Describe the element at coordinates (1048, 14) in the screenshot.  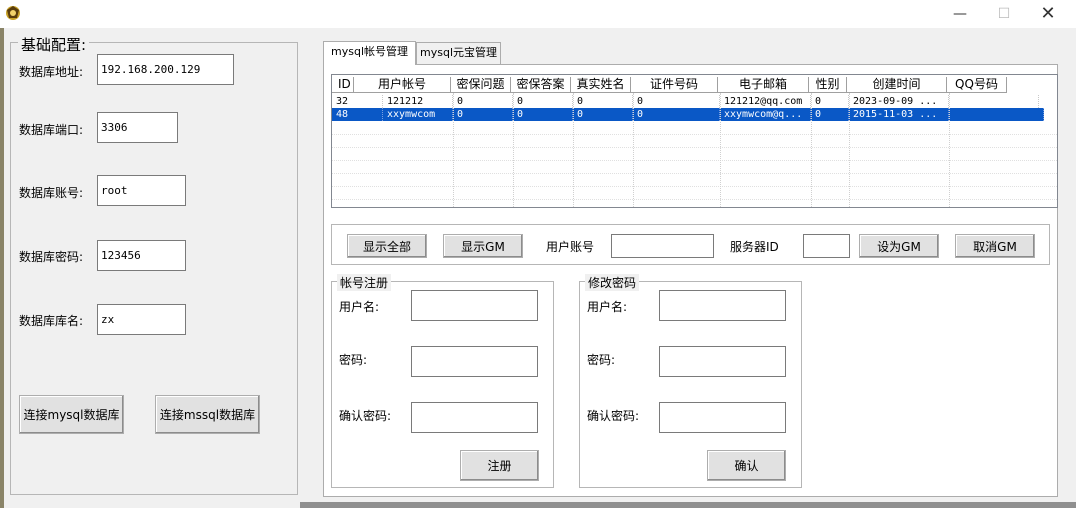
I see `close-button: ✕` at that location.